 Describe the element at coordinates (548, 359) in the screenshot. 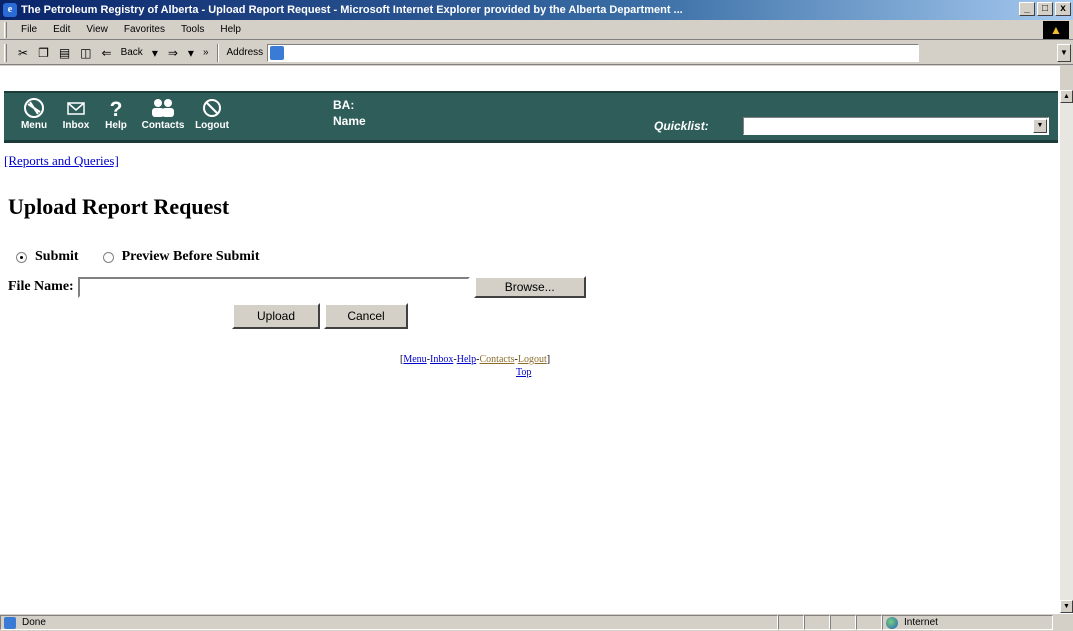

I see `footer-close-bracket: ]` at that location.